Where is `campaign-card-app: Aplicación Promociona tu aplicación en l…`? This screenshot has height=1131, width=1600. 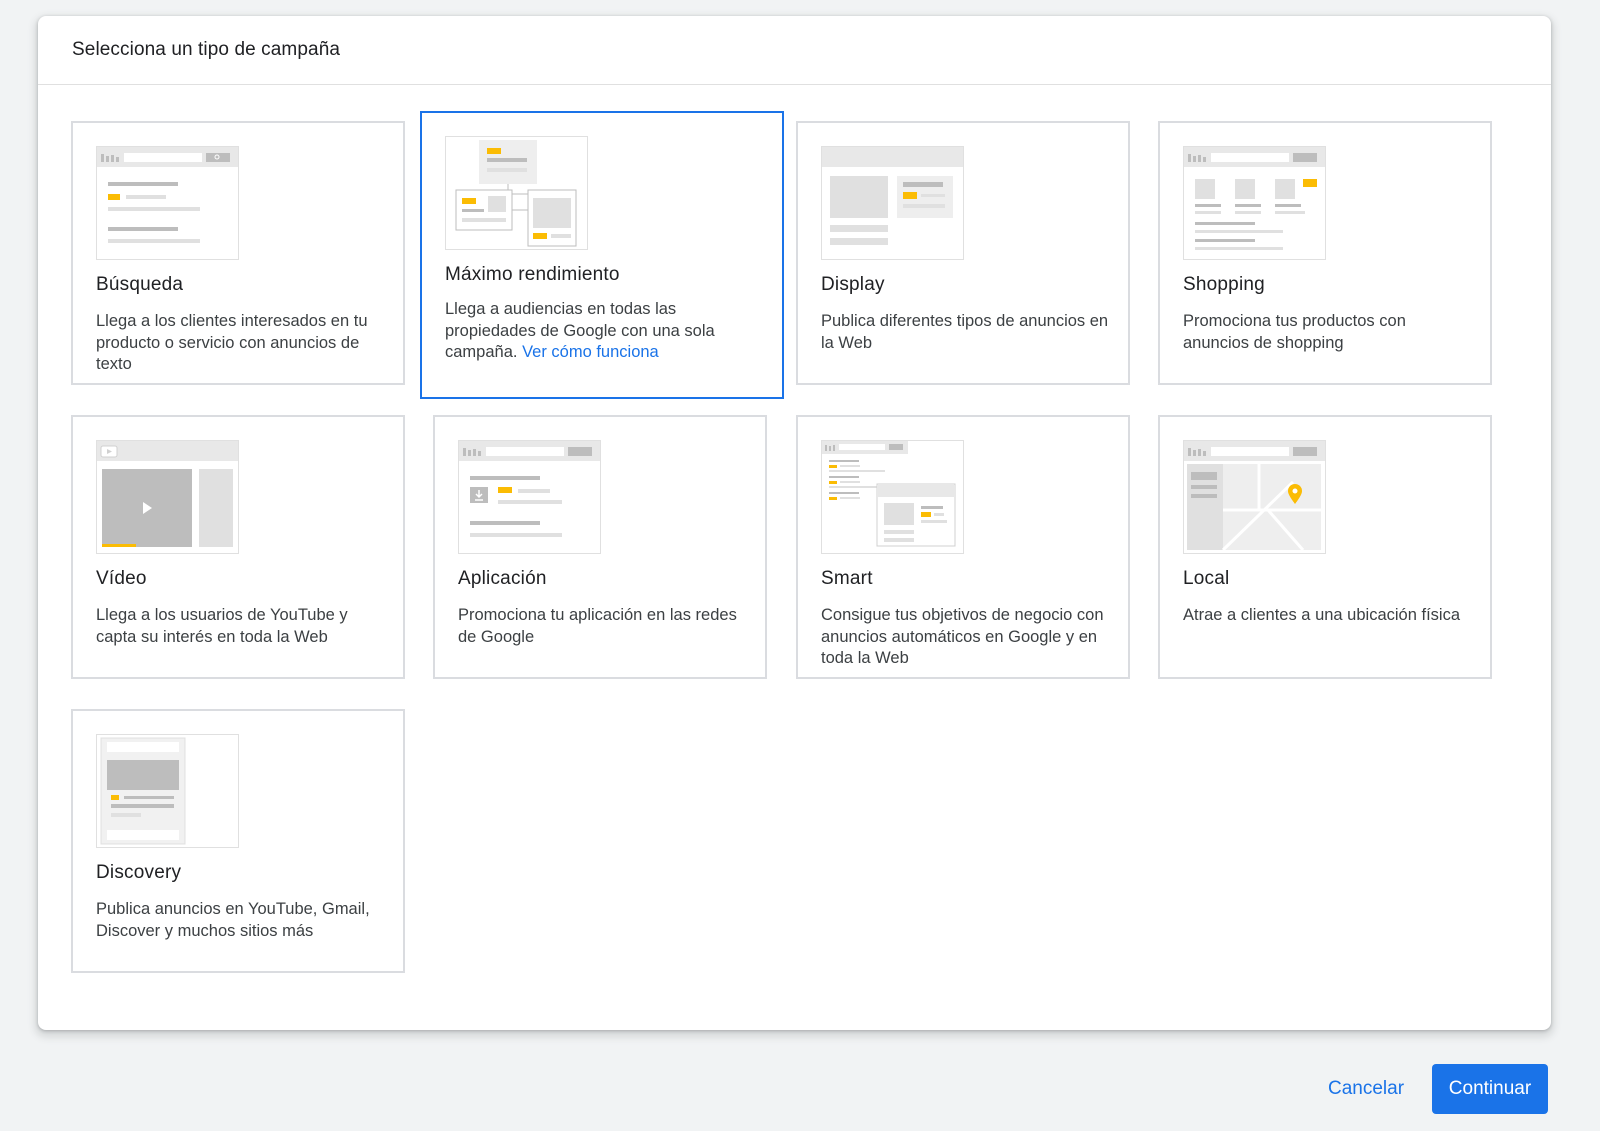
campaign-card-app: Aplicación Promociona tu aplicación en l… is located at coordinates (600, 547).